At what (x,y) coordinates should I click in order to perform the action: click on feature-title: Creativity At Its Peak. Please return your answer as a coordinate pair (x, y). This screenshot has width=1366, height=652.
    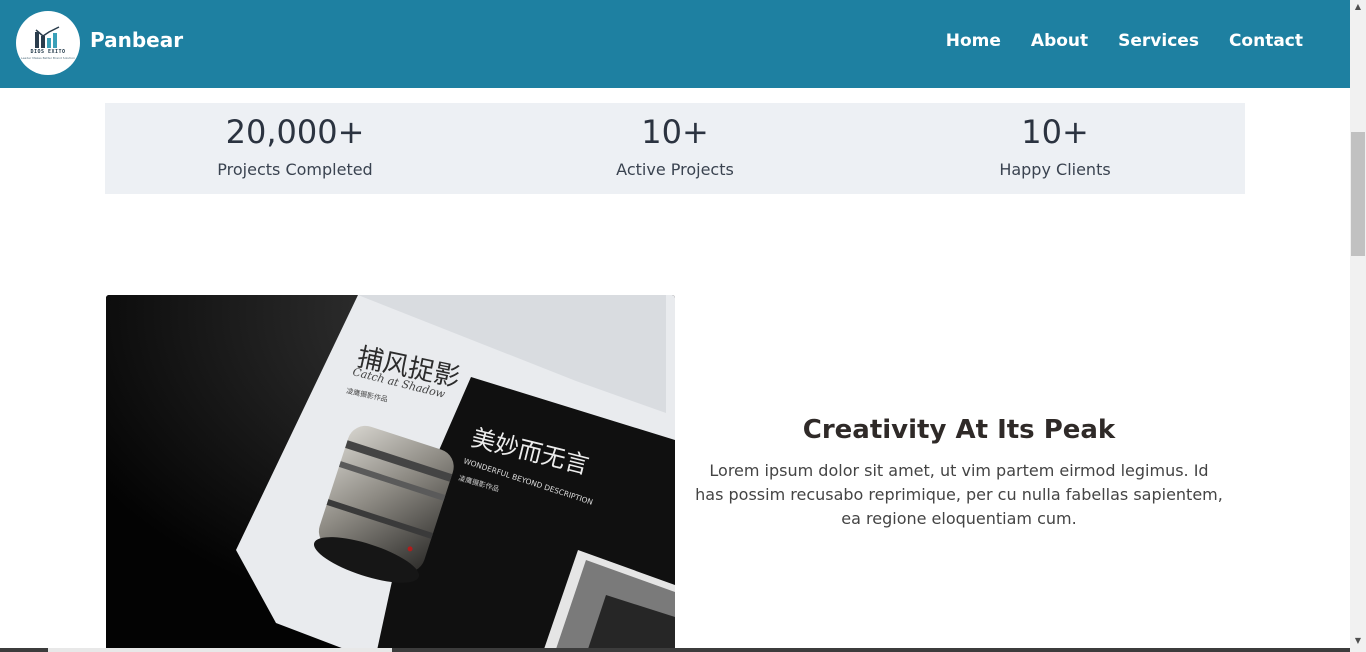
    Looking at the image, I should click on (959, 430).